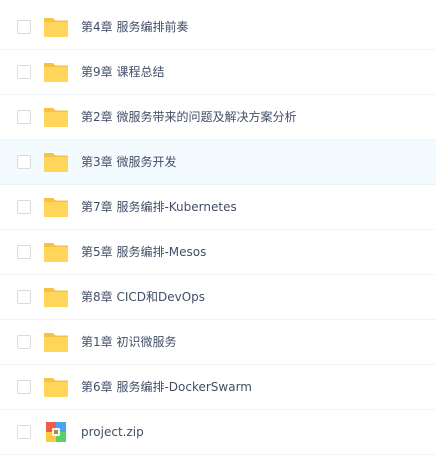  I want to click on file-name: 第3章 微服务开发, so click(128, 162).